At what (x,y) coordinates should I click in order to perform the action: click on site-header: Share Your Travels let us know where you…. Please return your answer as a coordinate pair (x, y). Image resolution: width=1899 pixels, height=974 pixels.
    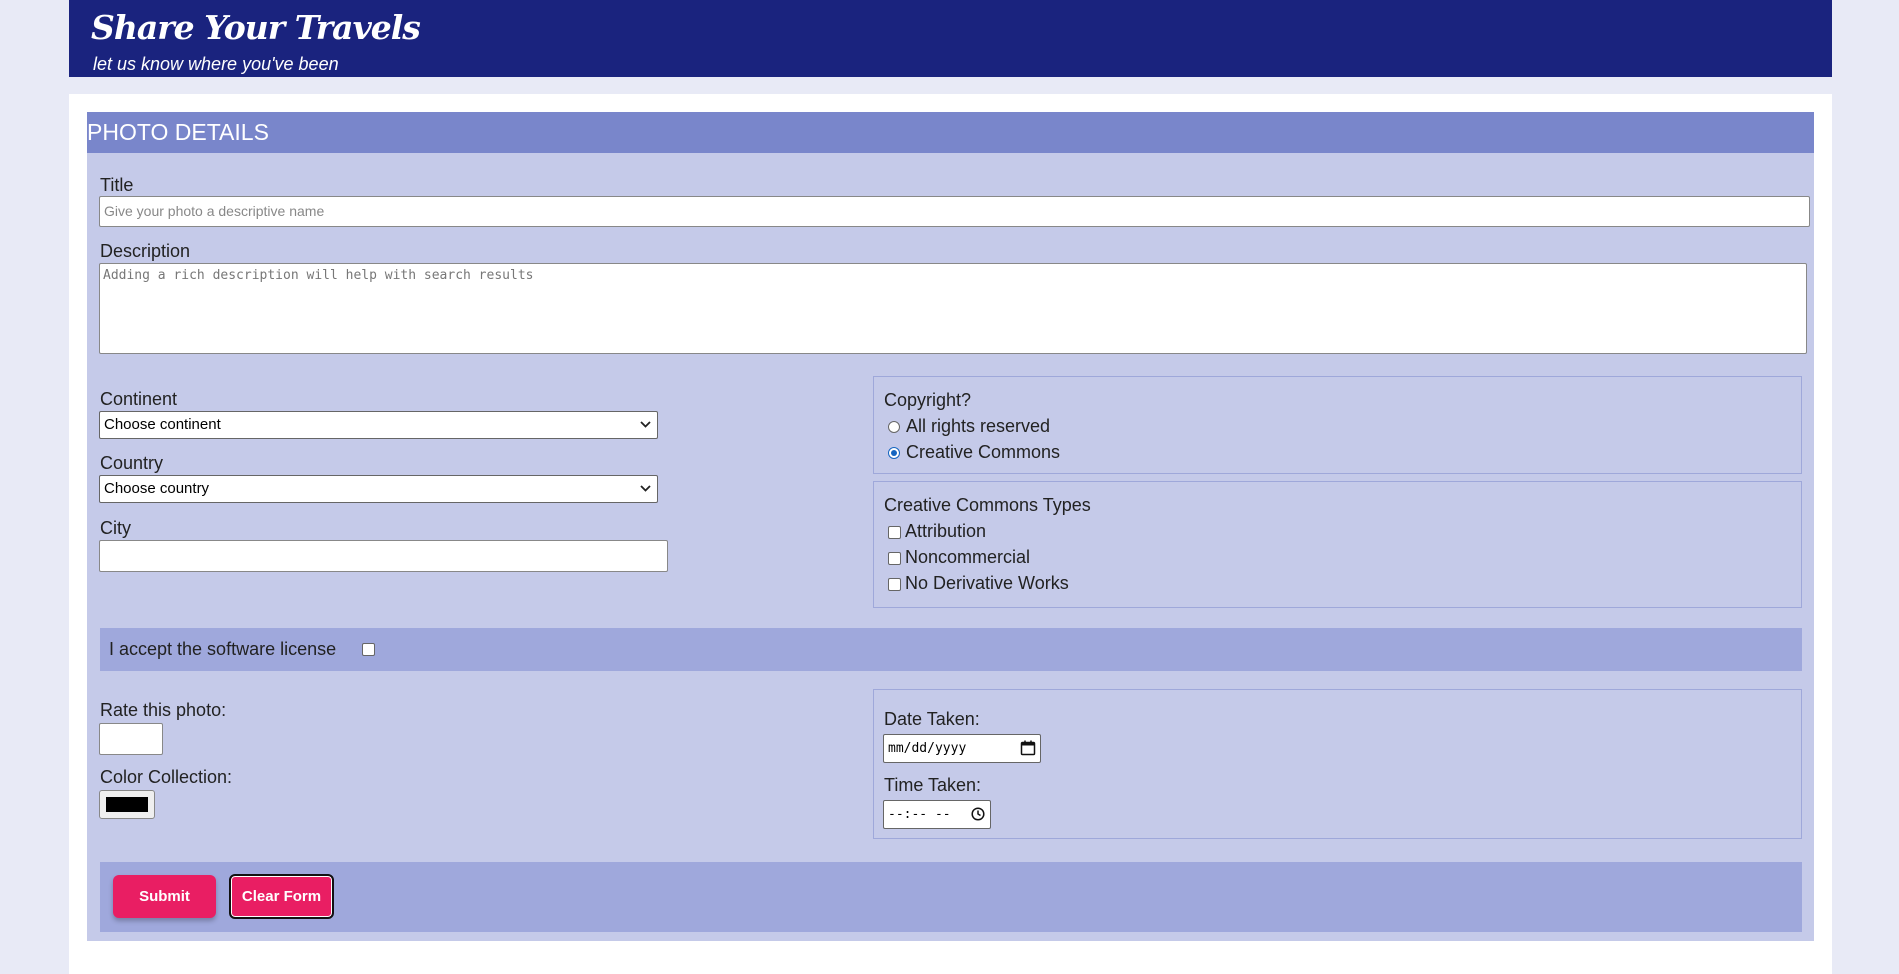
    Looking at the image, I should click on (950, 38).